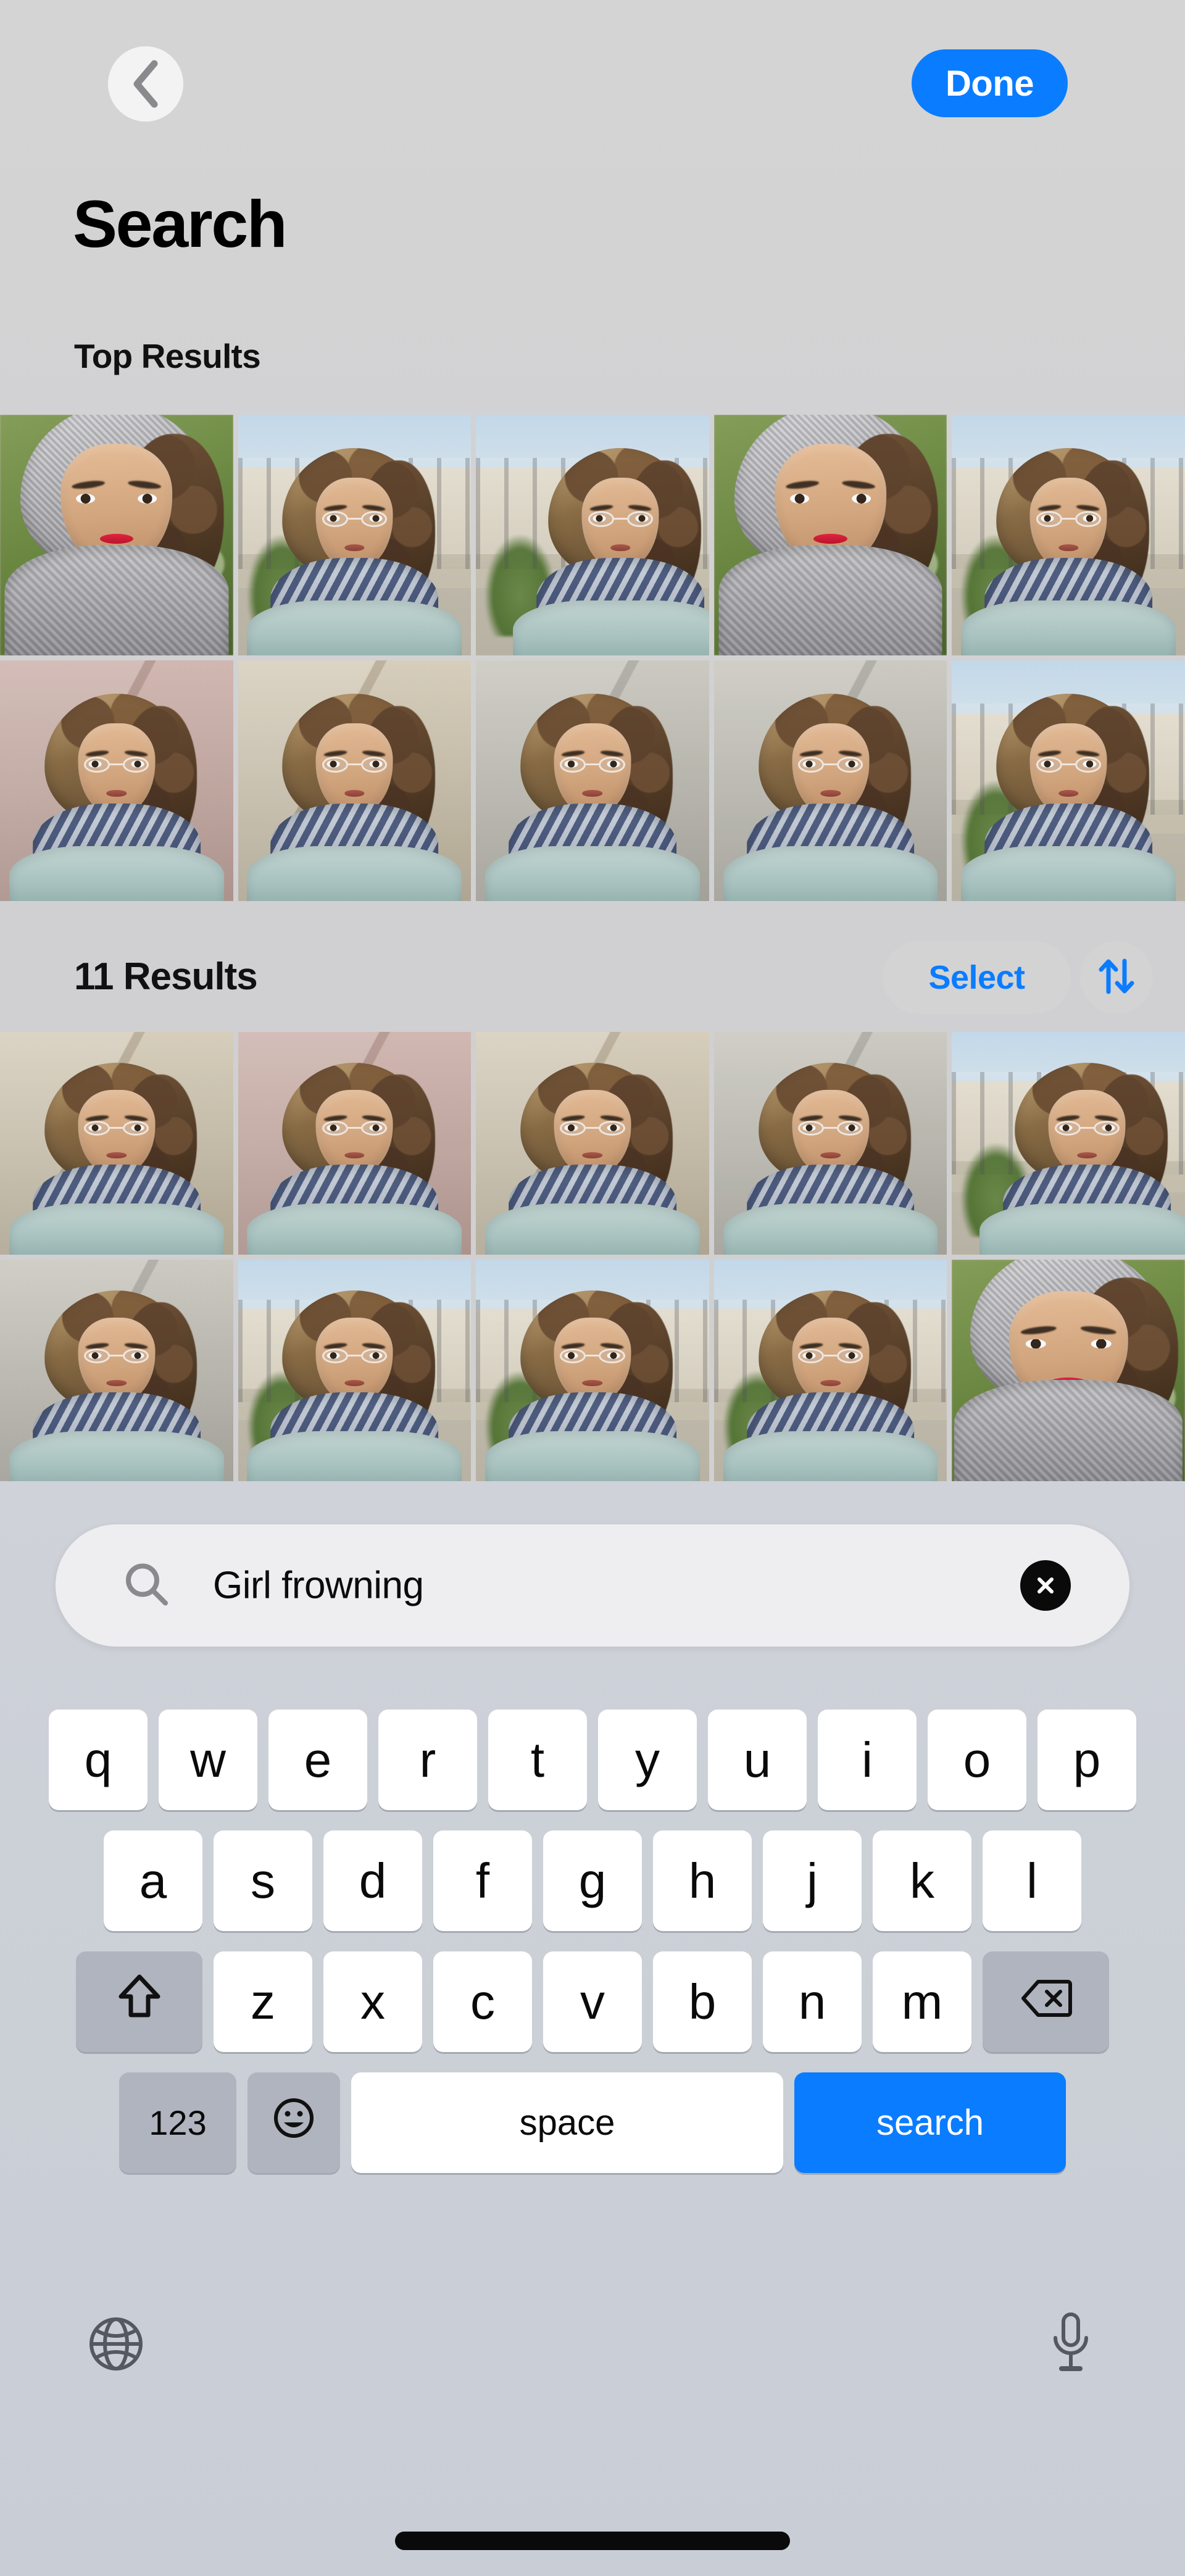 This screenshot has width=1185, height=2576. Describe the element at coordinates (977, 1760) in the screenshot. I see `key-o: o` at that location.